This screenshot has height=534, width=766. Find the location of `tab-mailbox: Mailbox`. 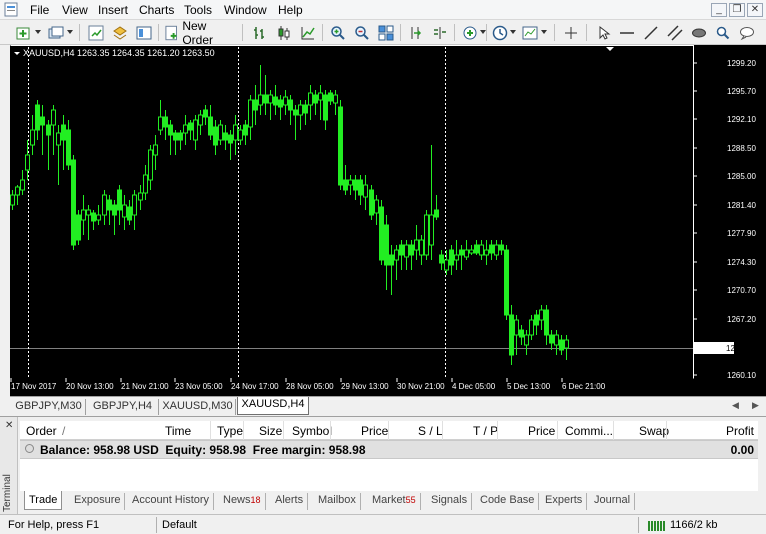

tab-mailbox: Mailbox is located at coordinates (337, 501).